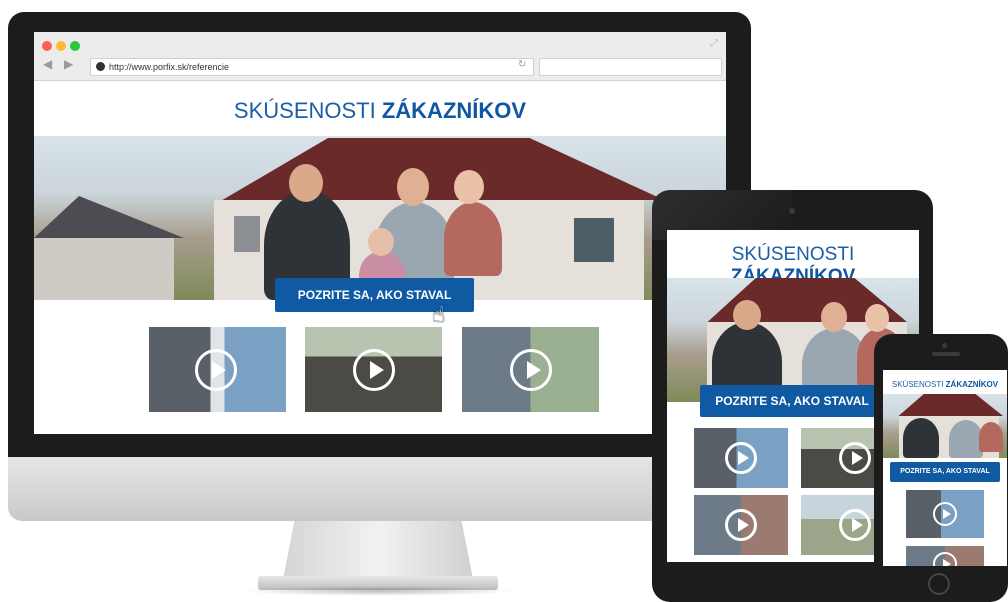 This screenshot has height=602, width=1008. Describe the element at coordinates (945, 426) in the screenshot. I see `phone-hero-image` at that location.